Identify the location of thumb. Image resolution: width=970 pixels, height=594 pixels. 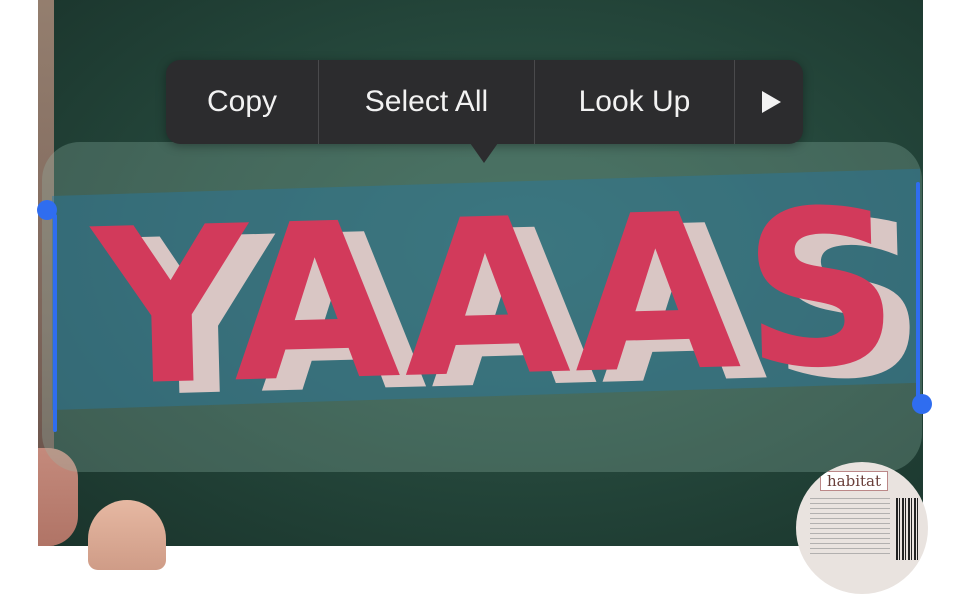
(127, 535).